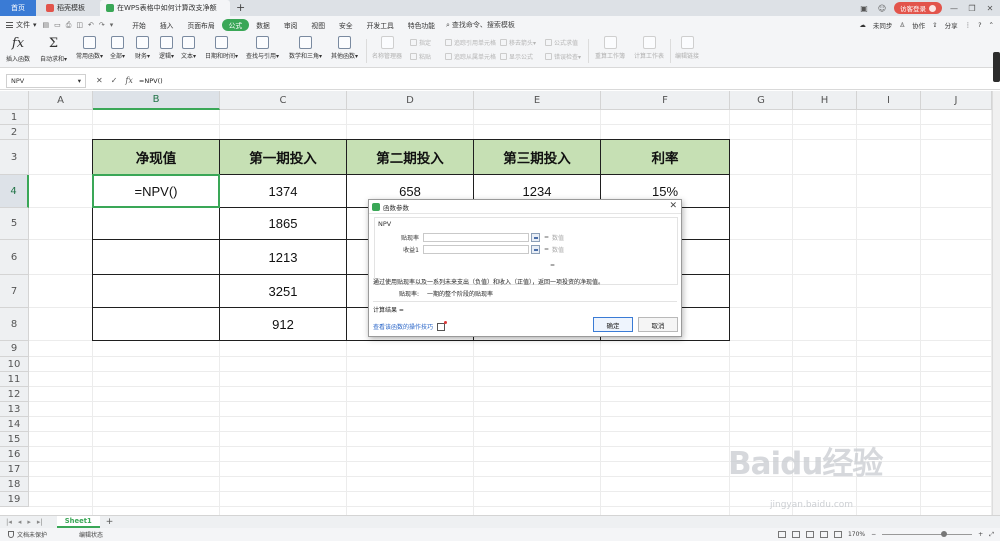  I want to click on row-header-6: 6, so click(14, 257).